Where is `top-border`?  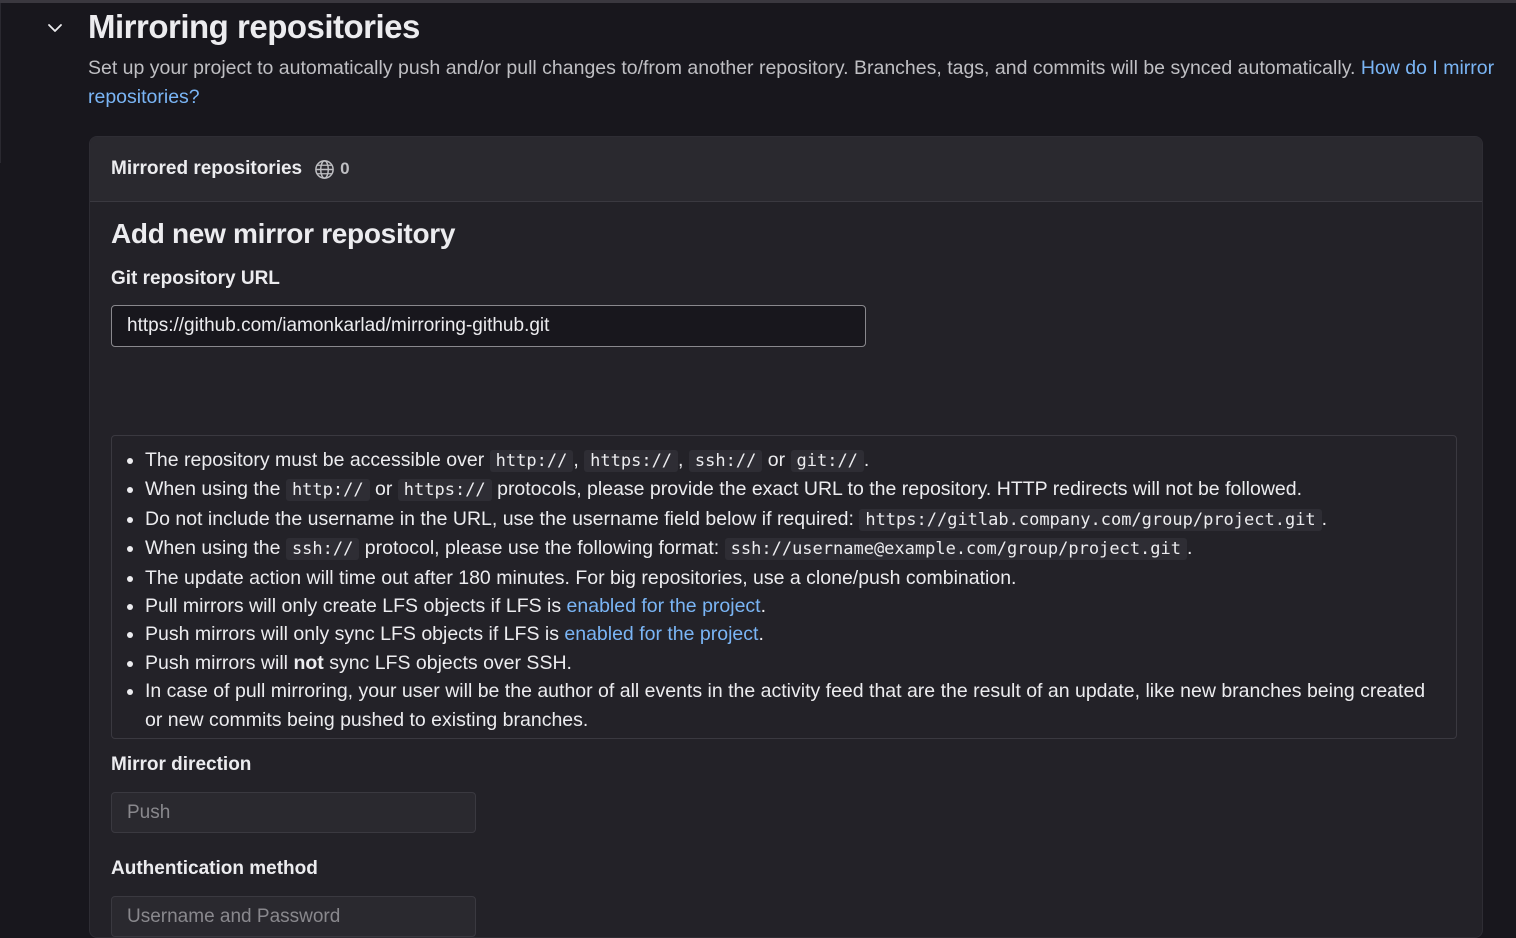
top-border is located at coordinates (758, 1).